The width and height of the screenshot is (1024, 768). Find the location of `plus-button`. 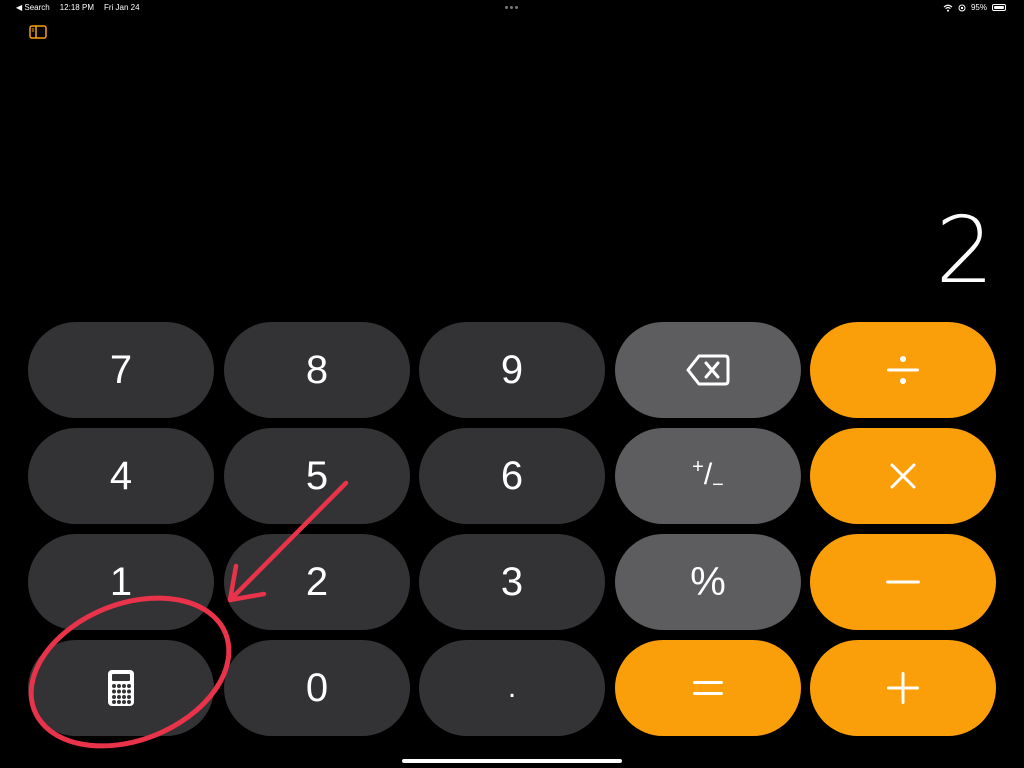

plus-button is located at coordinates (903, 688).